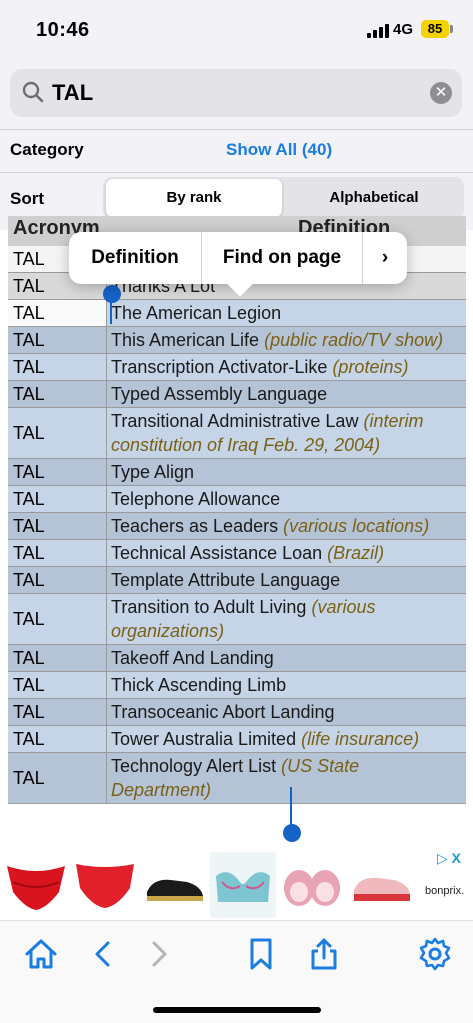 The height and width of the screenshot is (1023, 473). I want to click on teal-lace-bra-image, so click(243, 885).